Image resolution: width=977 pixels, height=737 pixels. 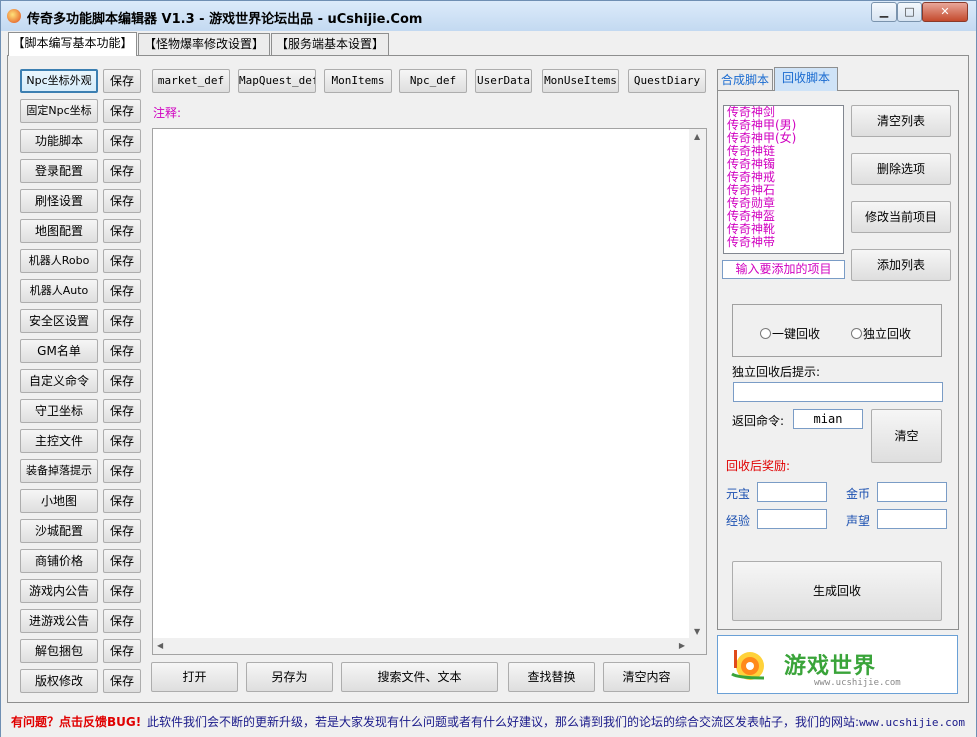 What do you see at coordinates (783, 269) in the screenshot?
I see `add-item-input: 输入要添加的项目` at bounding box center [783, 269].